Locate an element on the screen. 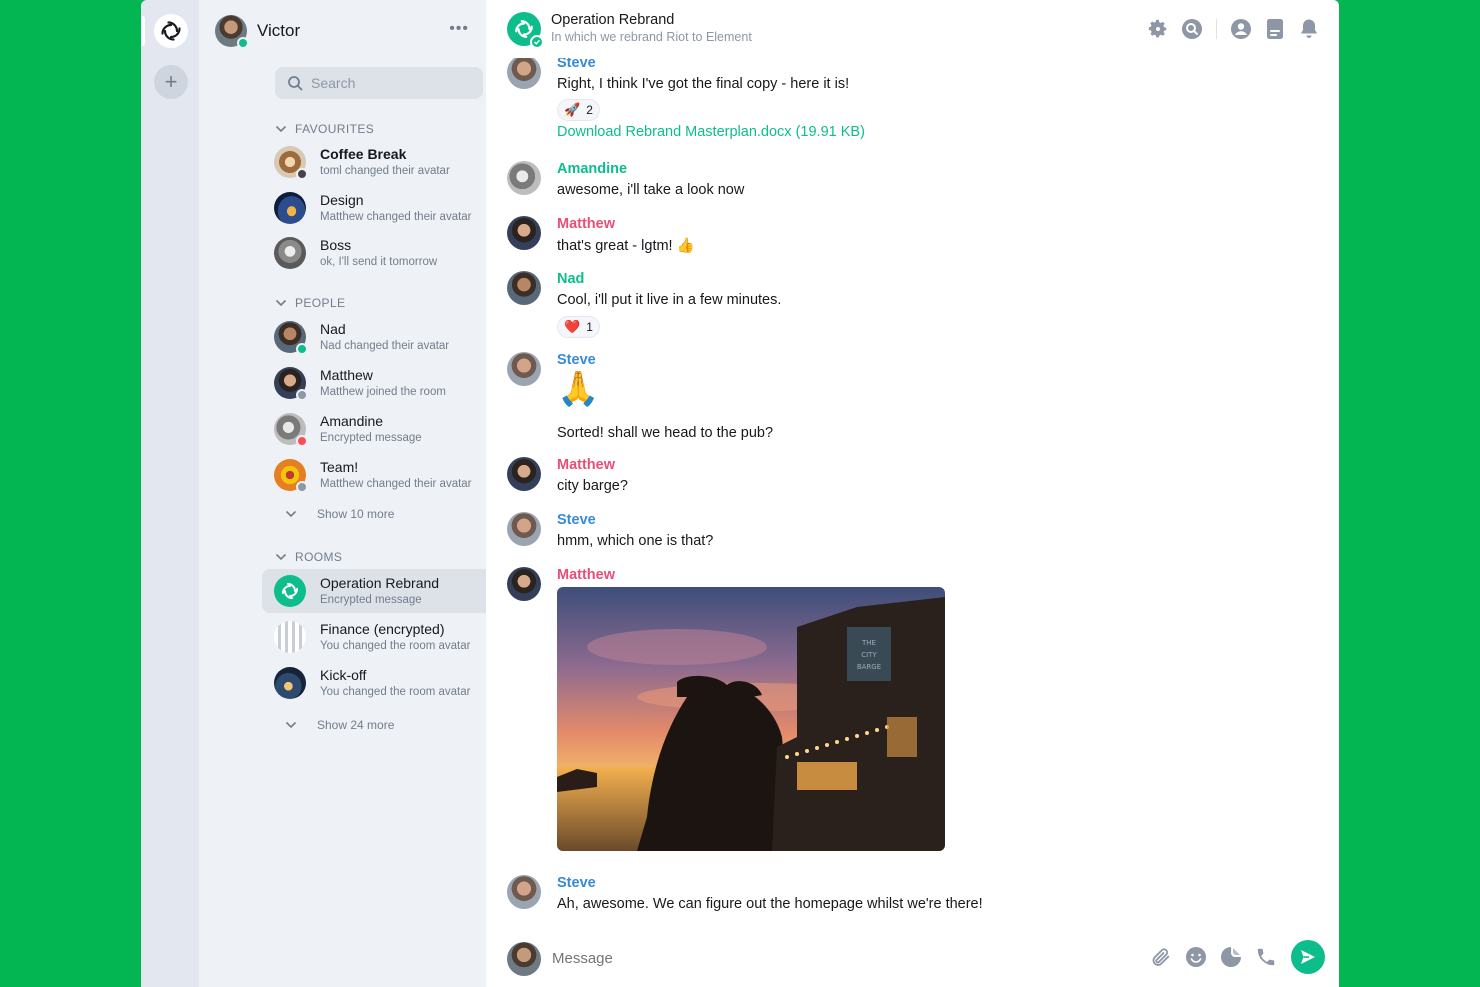 This screenshot has height=987, width=1480. home-selected-indicator is located at coordinates (143, 31).